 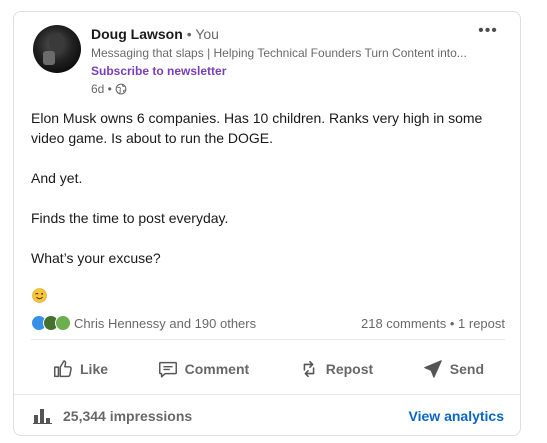 What do you see at coordinates (63, 323) in the screenshot?
I see `support-reaction-icon` at bounding box center [63, 323].